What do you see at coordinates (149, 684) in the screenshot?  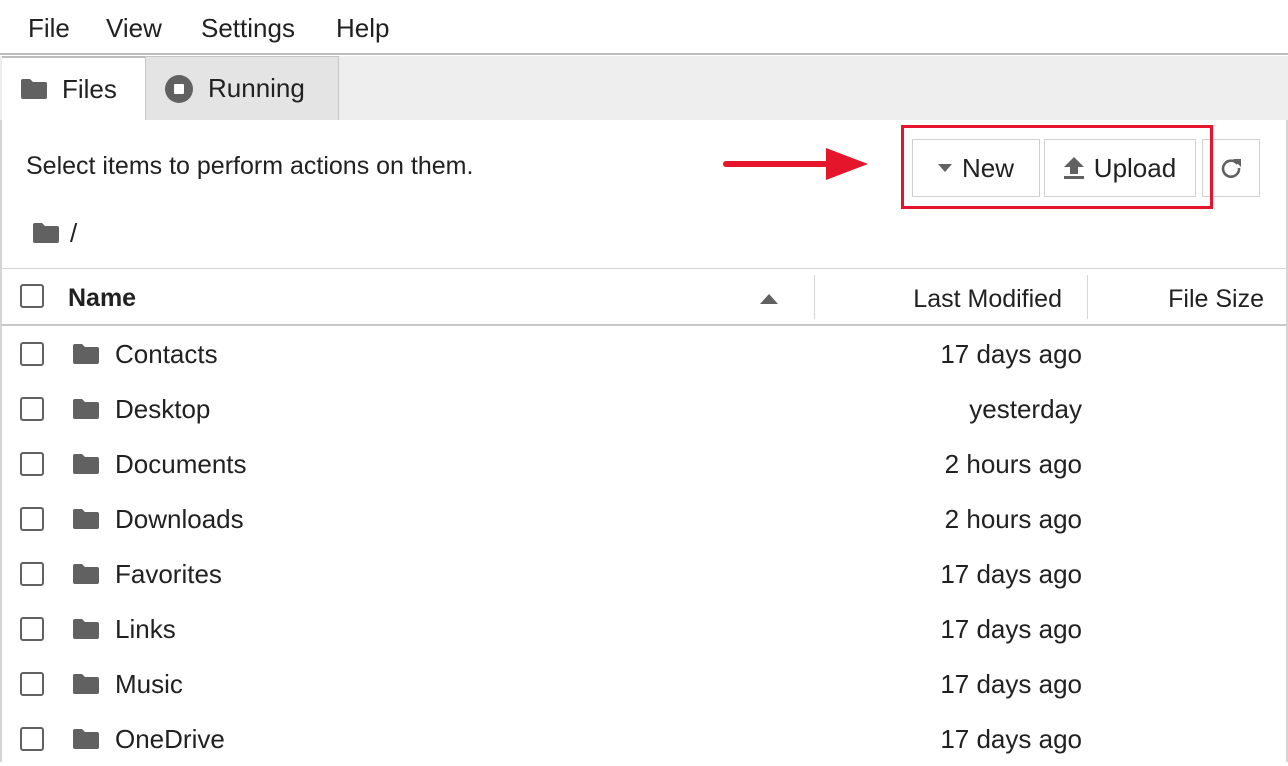 I see `item-name: Music` at bounding box center [149, 684].